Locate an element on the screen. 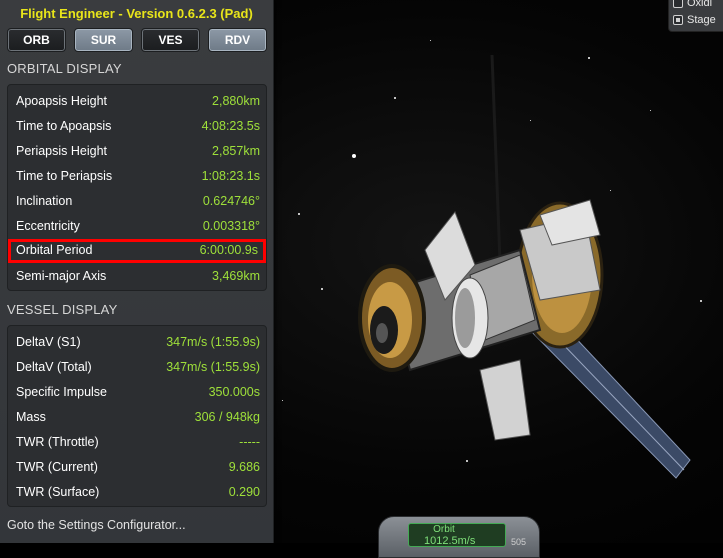 Image resolution: width=723 pixels, height=558 pixels. tab-sur: SUR is located at coordinates (103, 40).